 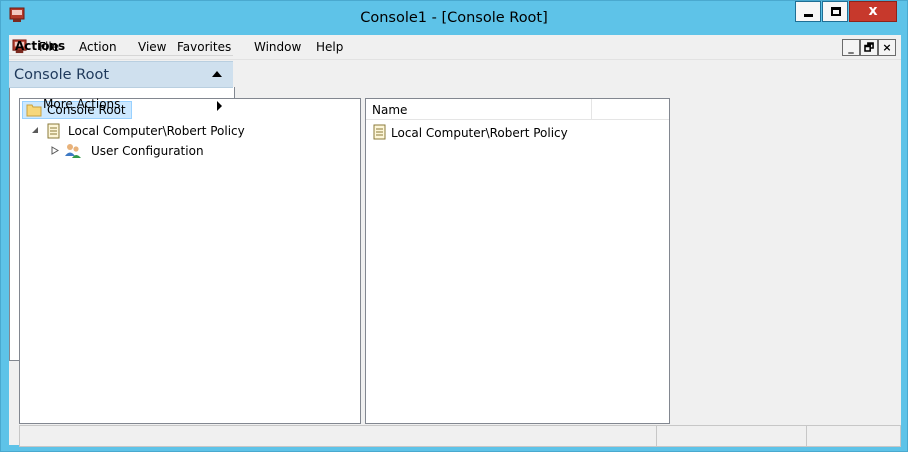 What do you see at coordinates (82, 104) in the screenshot?
I see `more-actions-label: More Actions` at bounding box center [82, 104].